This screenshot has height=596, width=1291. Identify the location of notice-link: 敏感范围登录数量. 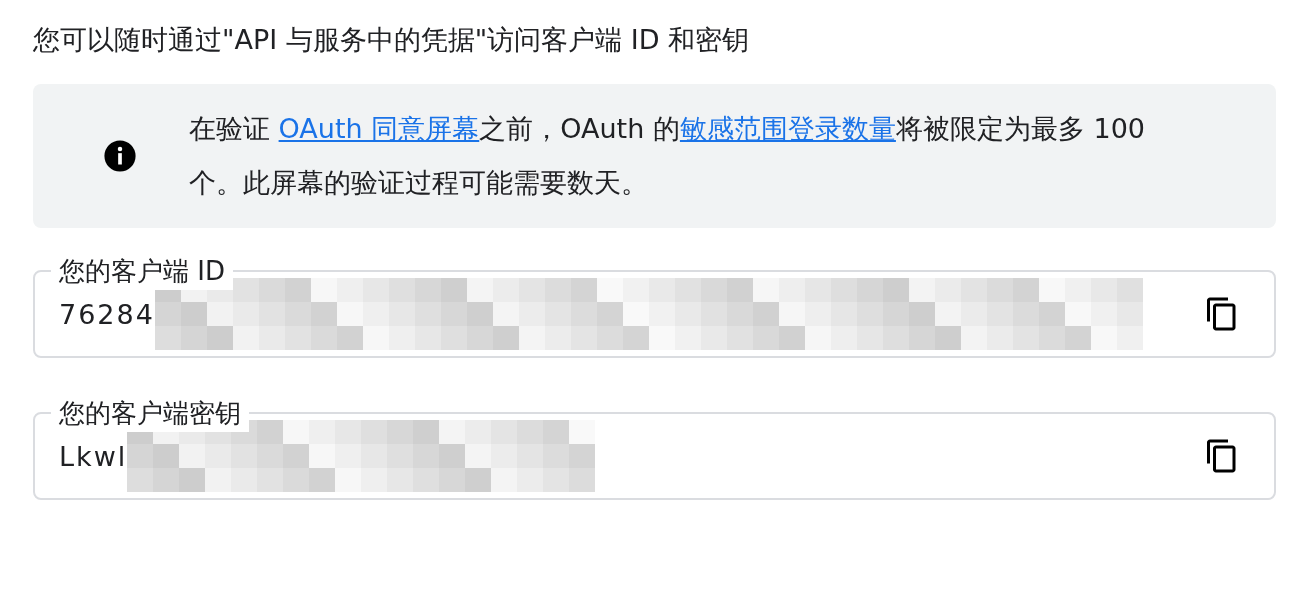
(787, 128).